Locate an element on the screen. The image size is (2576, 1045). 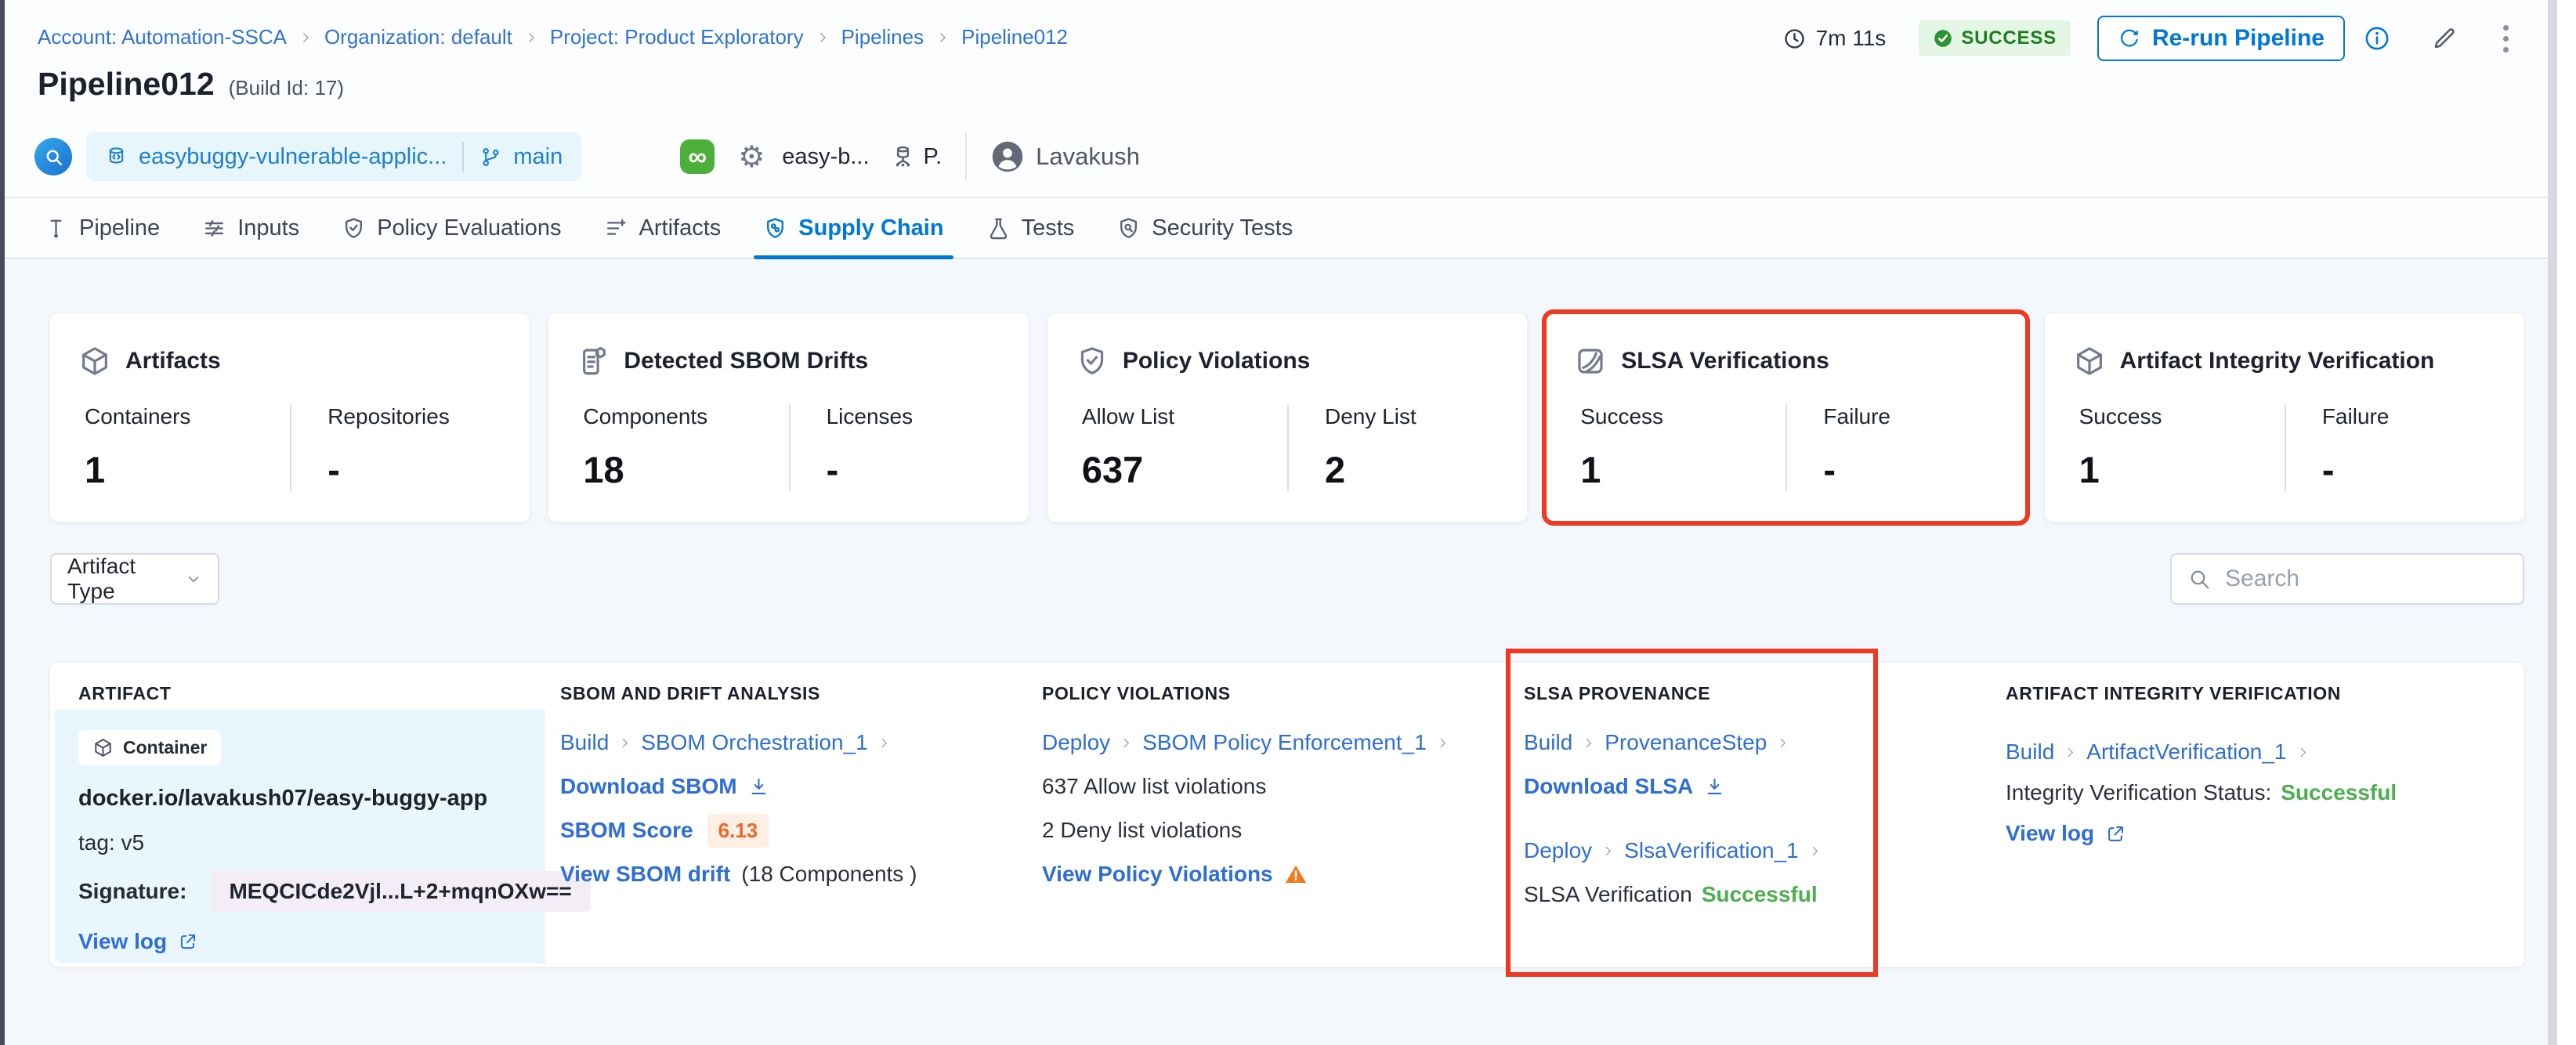
tab-inputs: Inputs is located at coordinates (251, 228).